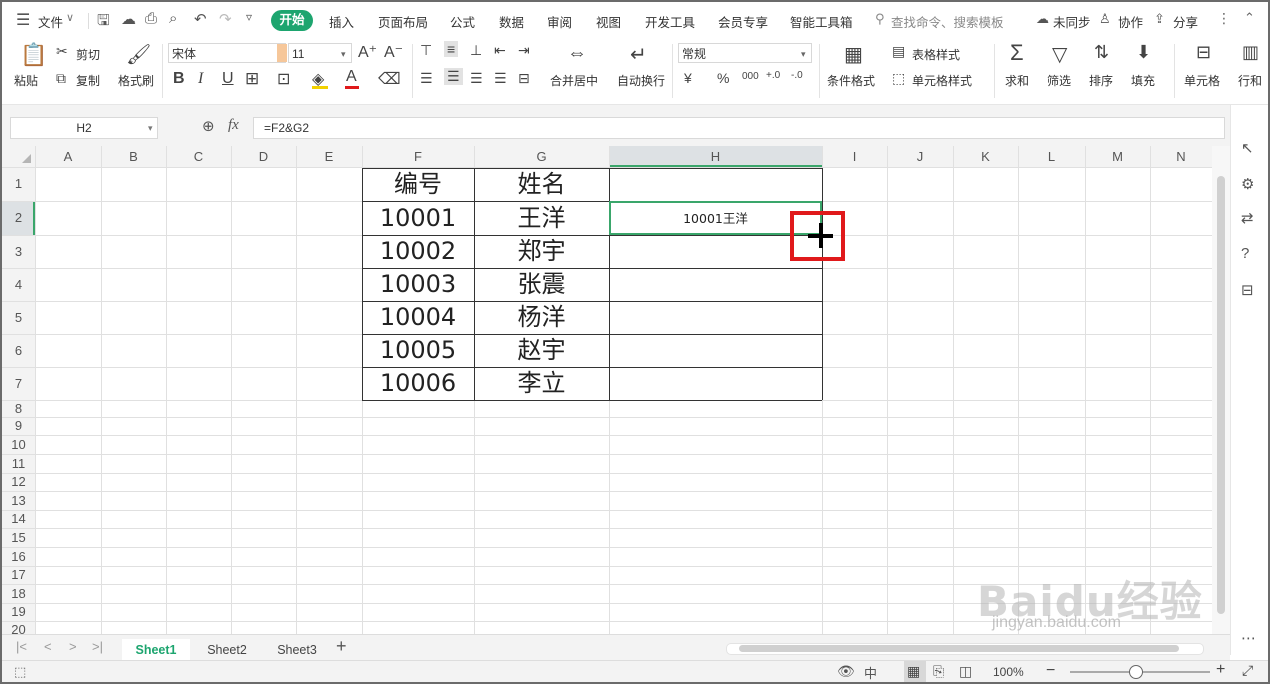  What do you see at coordinates (18, 575) in the screenshot?
I see `row-header-17: 17` at bounding box center [18, 575].